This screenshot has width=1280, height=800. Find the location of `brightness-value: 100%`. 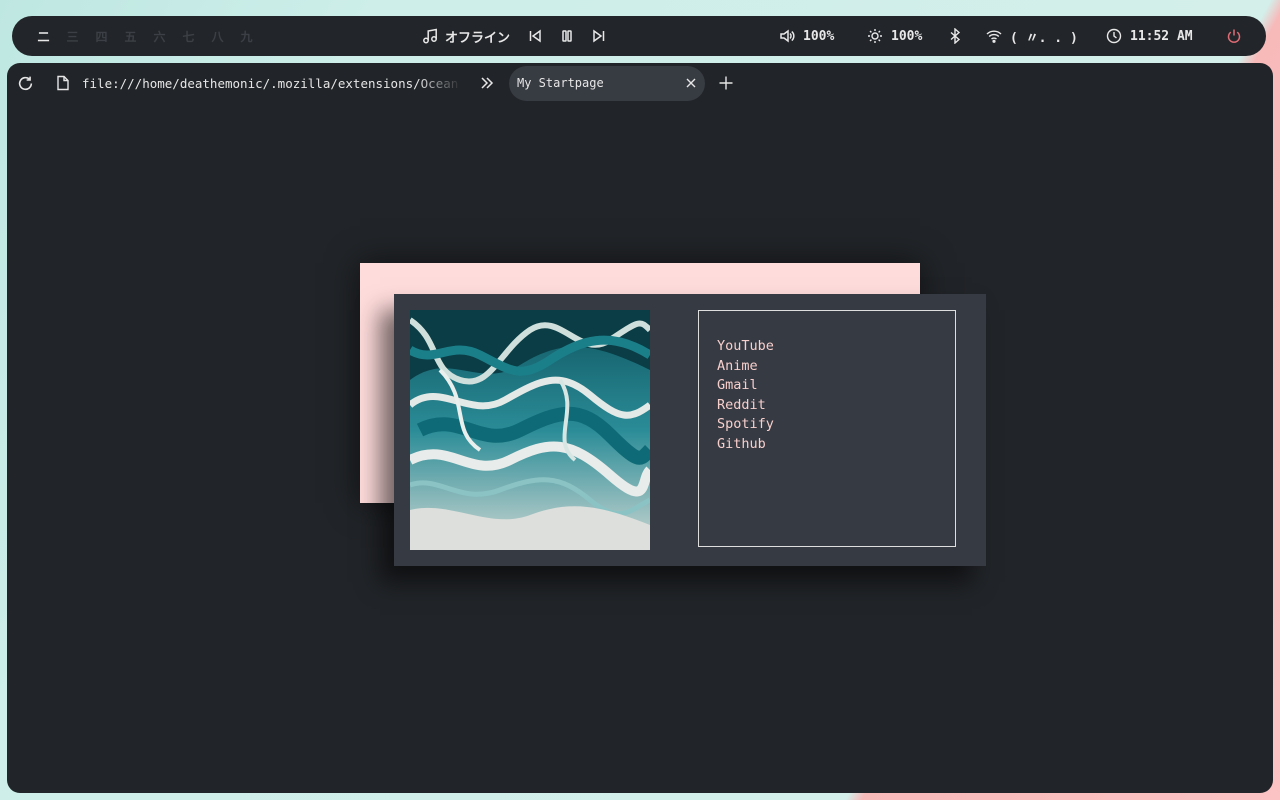

brightness-value: 100% is located at coordinates (907, 36).